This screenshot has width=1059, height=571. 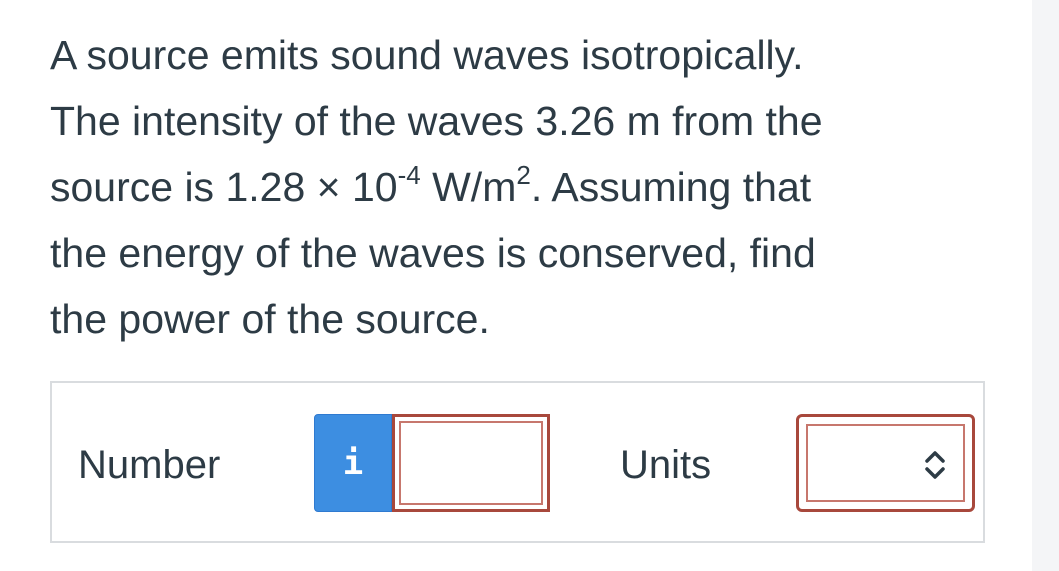 I want to click on question-text-fragment: . Assuming that, so click(x=671, y=187).